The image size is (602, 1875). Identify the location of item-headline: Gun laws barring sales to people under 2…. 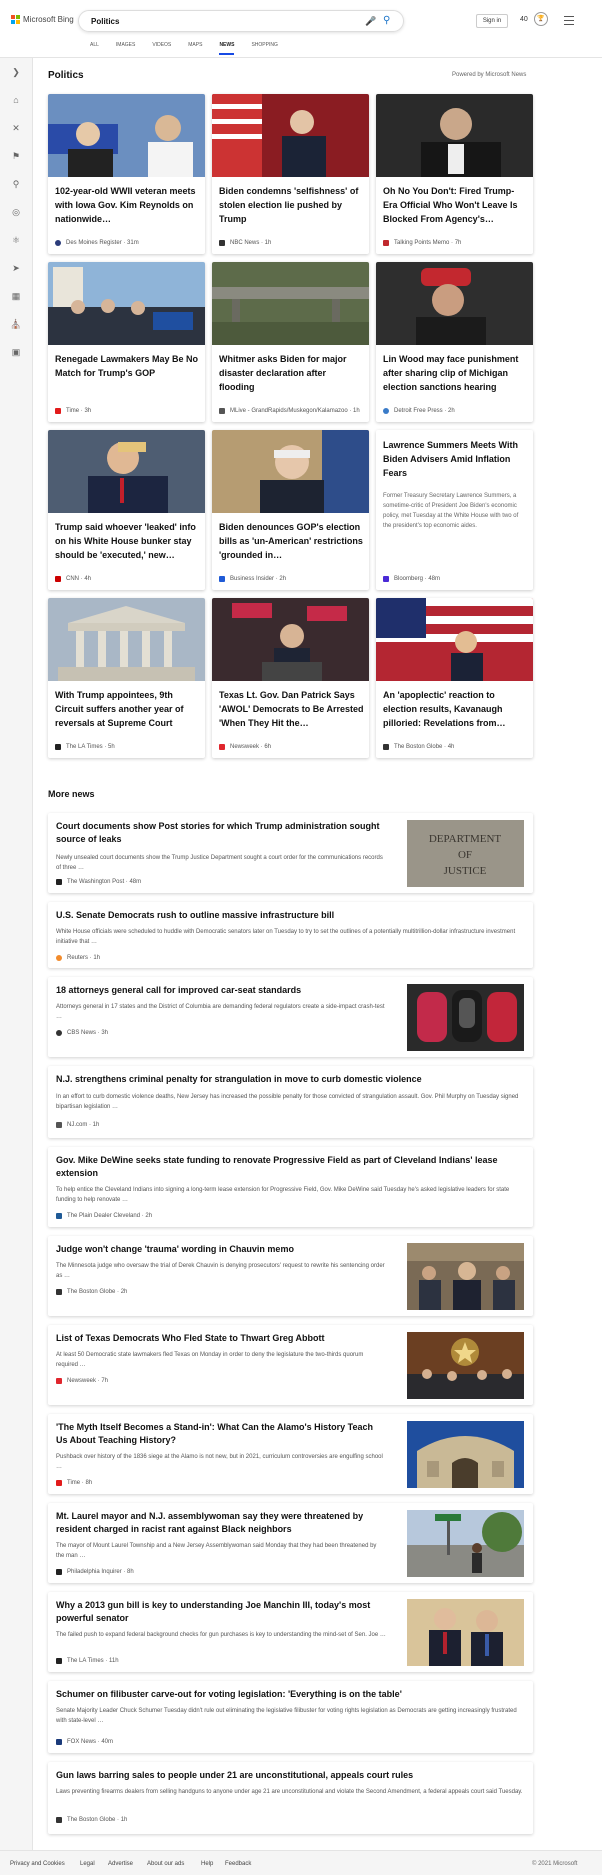
(235, 1775).